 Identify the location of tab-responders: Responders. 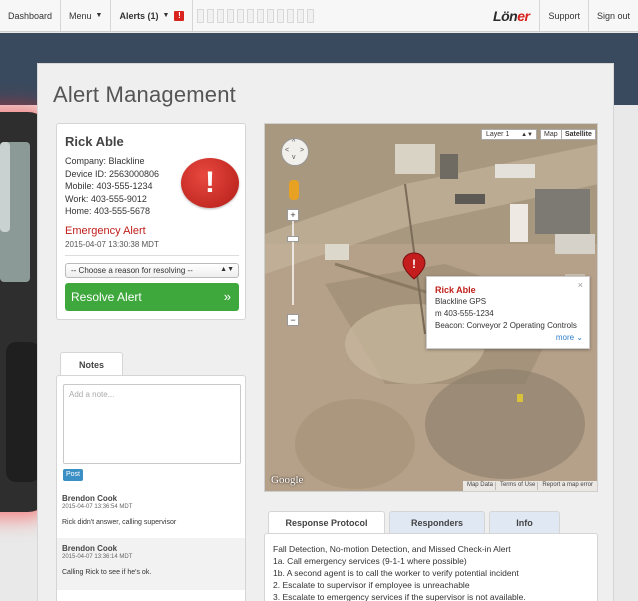
(437, 522).